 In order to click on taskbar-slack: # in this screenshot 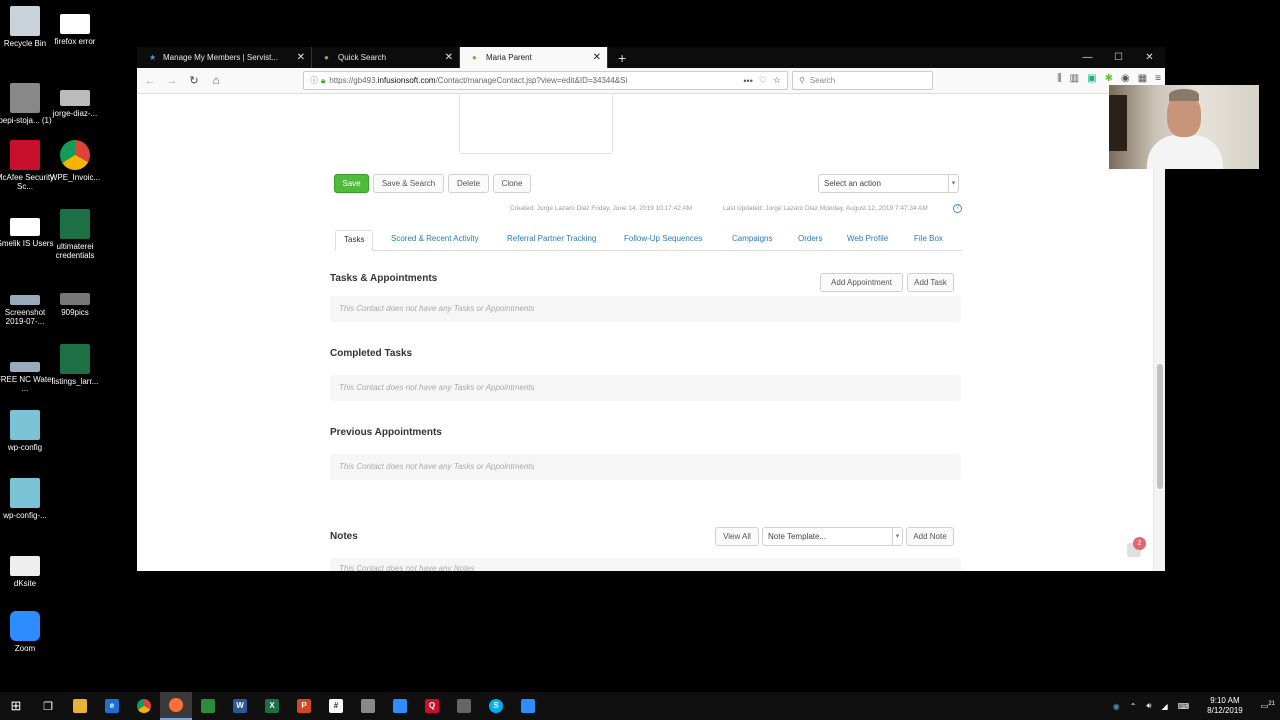, I will do `click(336, 706)`.